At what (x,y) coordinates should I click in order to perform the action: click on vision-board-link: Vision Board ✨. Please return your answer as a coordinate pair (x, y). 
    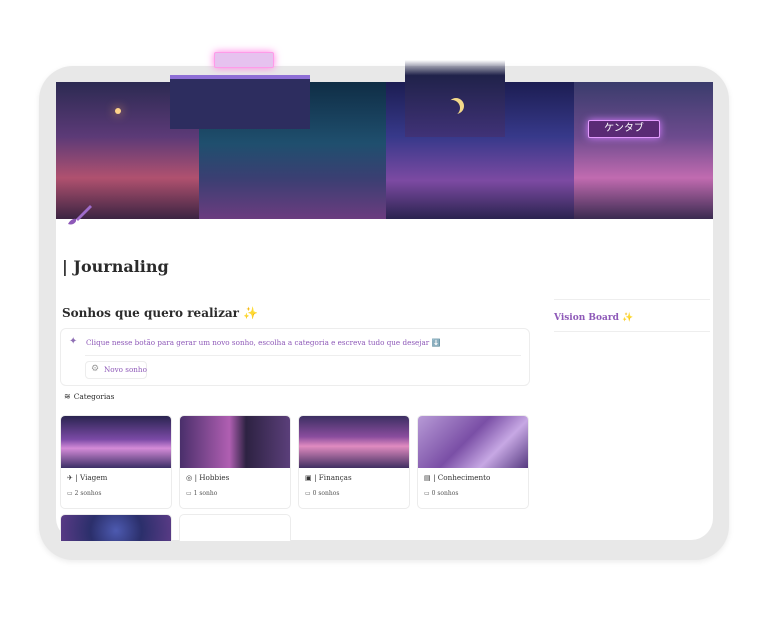
    Looking at the image, I should click on (593, 318).